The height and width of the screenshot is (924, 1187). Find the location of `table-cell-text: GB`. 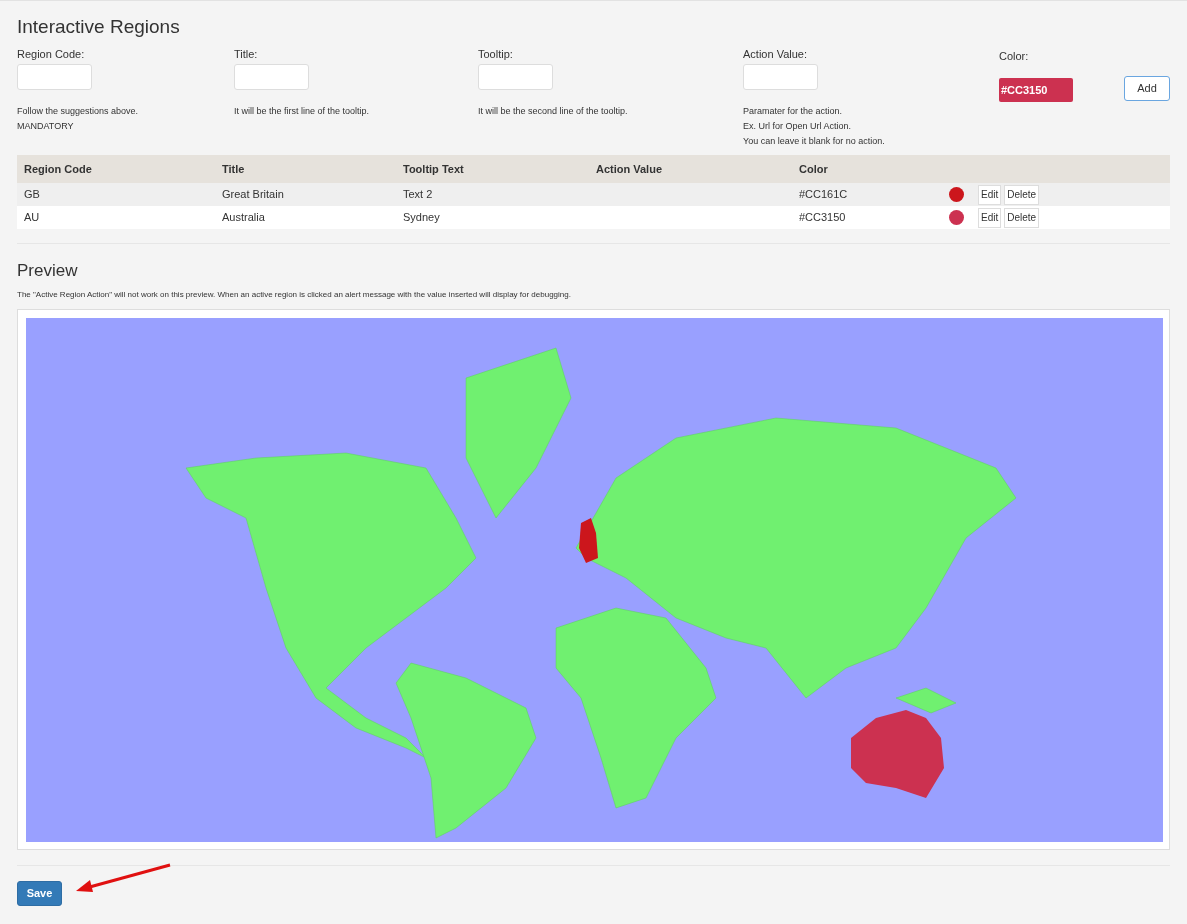

table-cell-text: GB is located at coordinates (32, 195).